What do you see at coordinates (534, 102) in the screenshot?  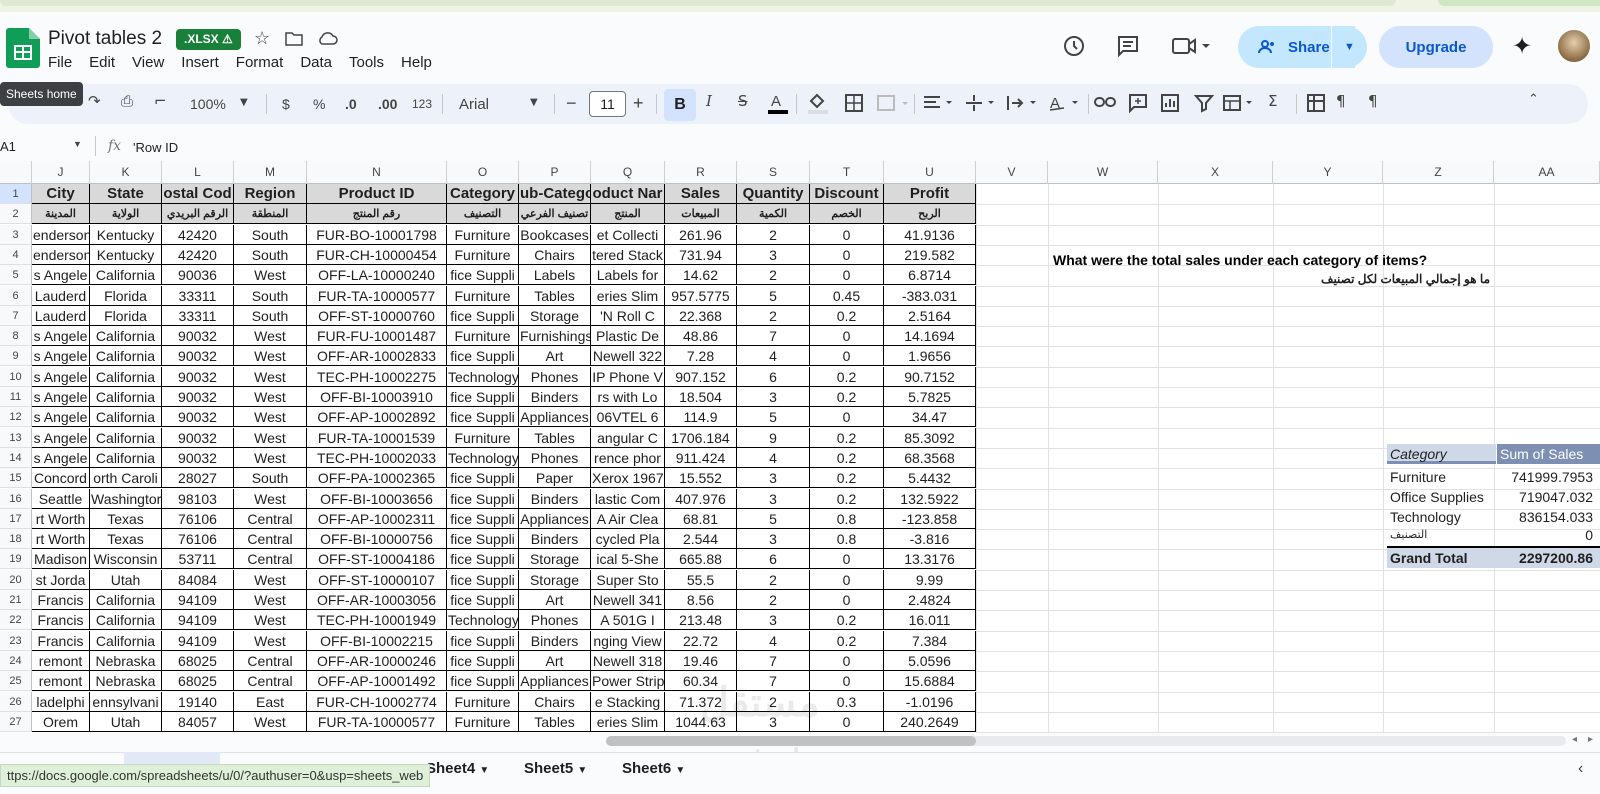 I see `font-chevron-icon: ▼` at bounding box center [534, 102].